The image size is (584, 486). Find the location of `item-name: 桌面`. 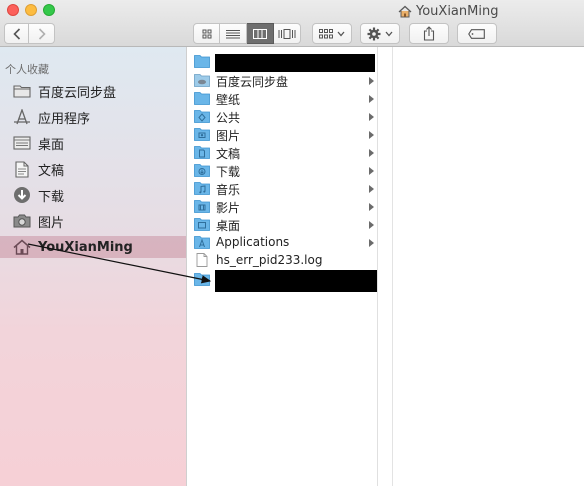

item-name: 桌面 is located at coordinates (228, 226).